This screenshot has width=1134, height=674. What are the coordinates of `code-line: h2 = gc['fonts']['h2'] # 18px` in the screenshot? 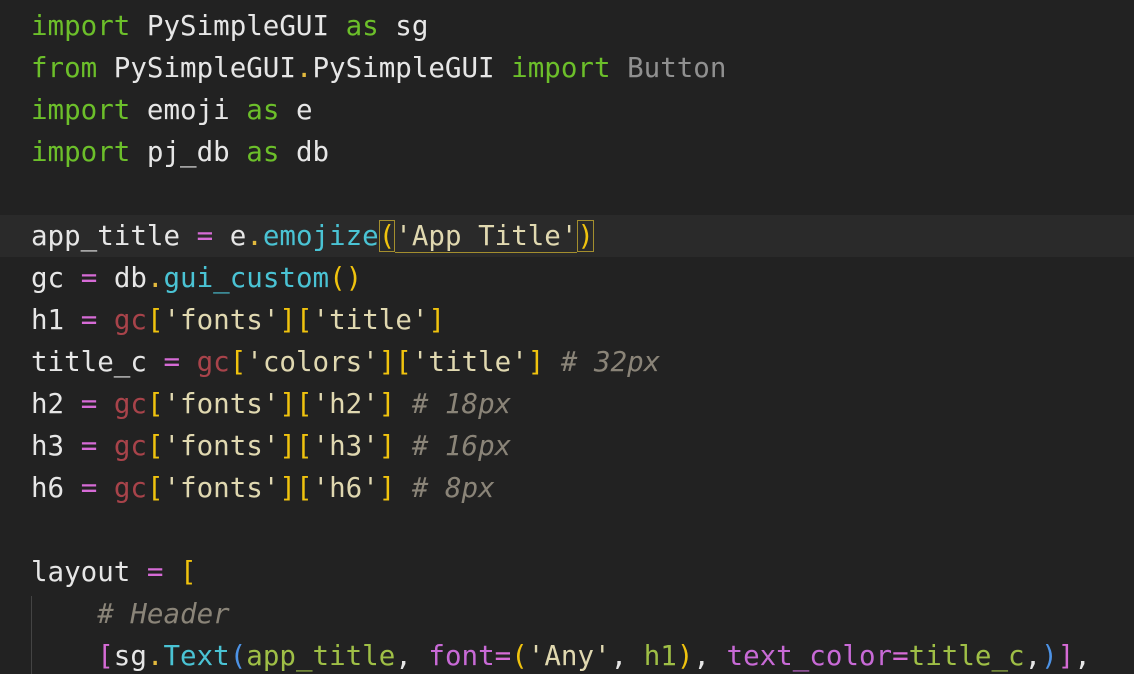 It's located at (582, 404).